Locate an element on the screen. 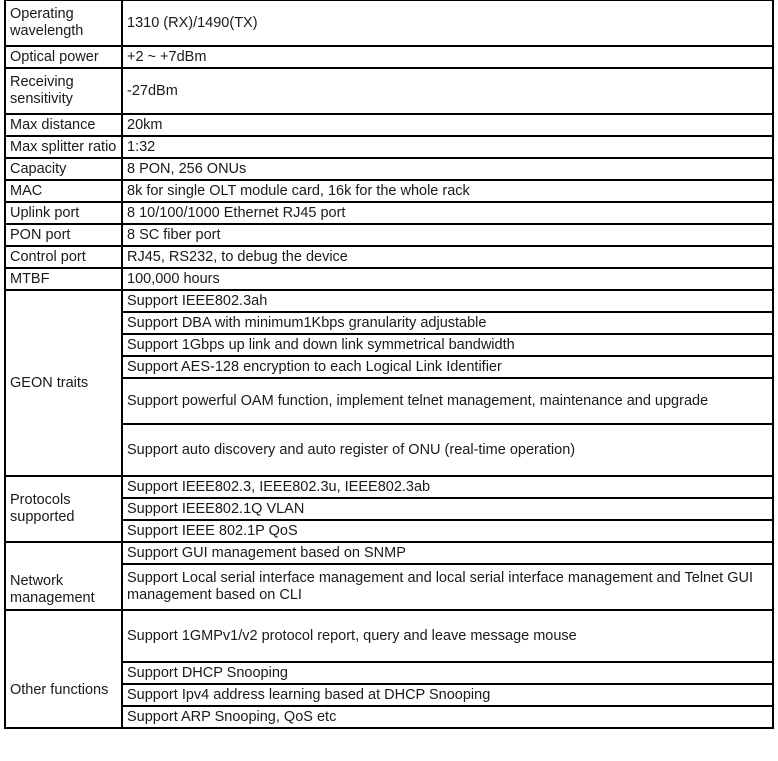 The width and height of the screenshot is (778, 761). row-label-mac: MAC is located at coordinates (63, 191).